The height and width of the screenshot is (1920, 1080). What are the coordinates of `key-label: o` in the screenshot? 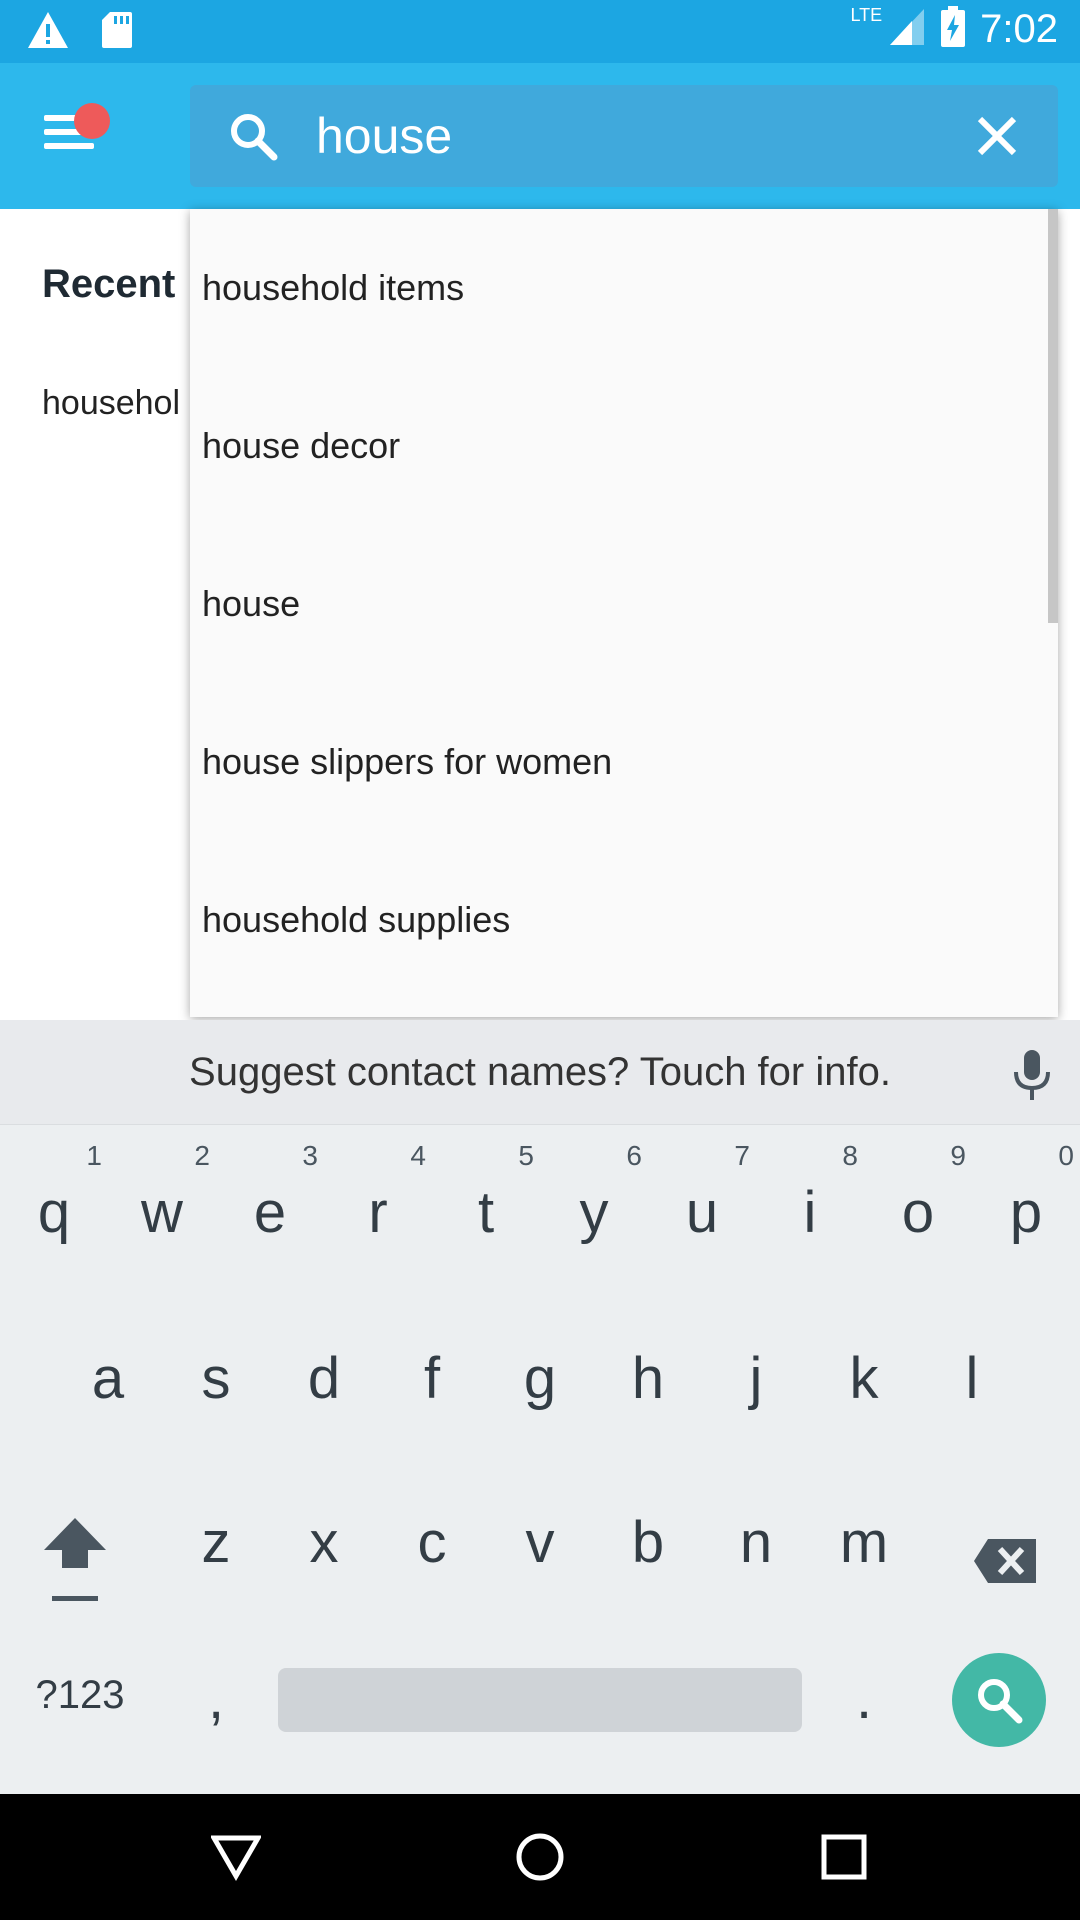 It's located at (918, 1212).